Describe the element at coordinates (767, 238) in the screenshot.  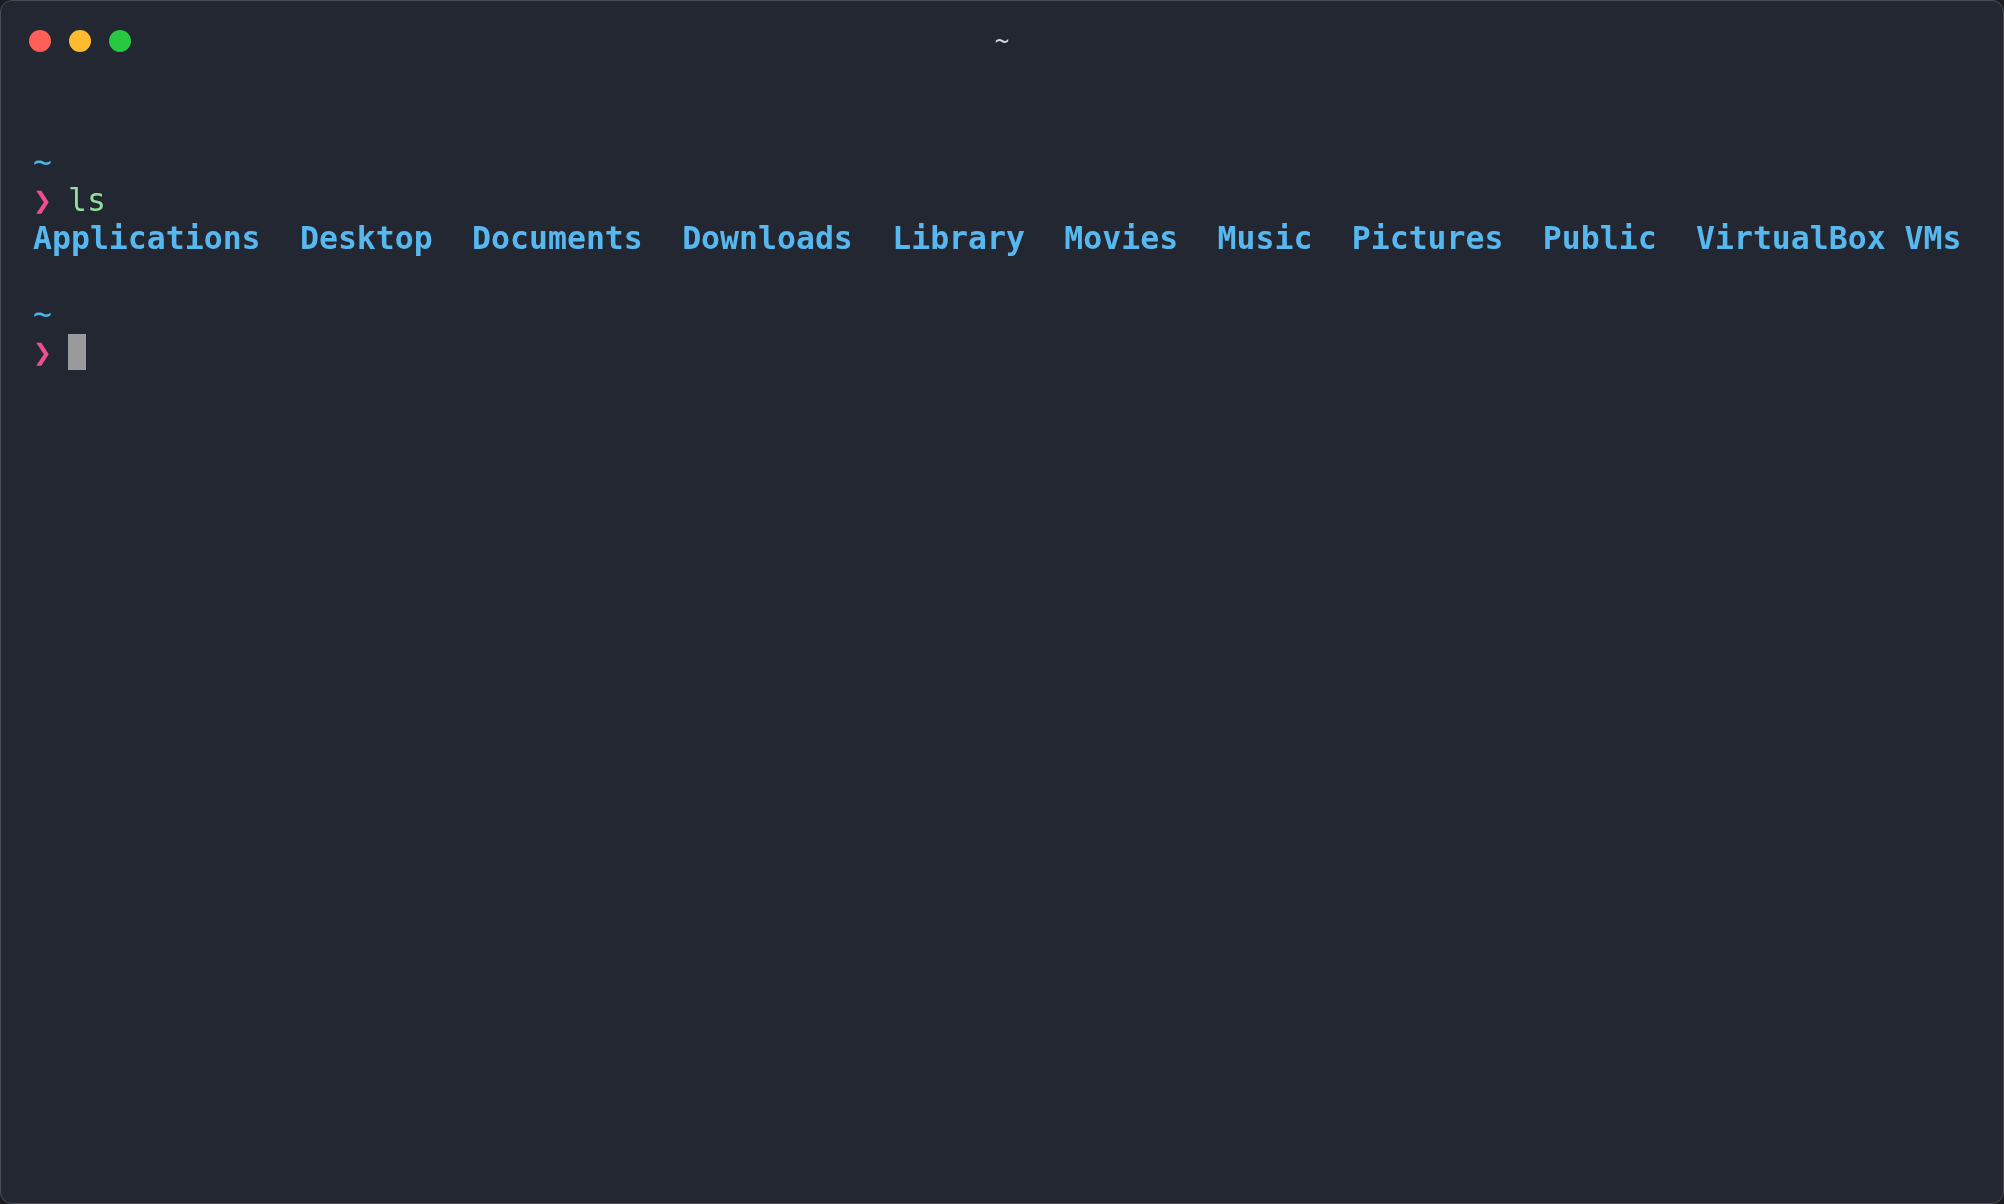
I see `directory-name: Downloads` at that location.